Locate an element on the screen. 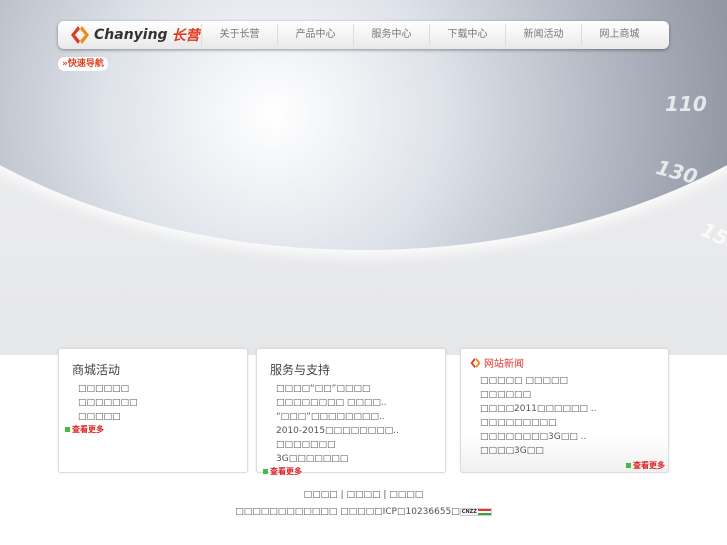 The image size is (727, 545). list-item: □□□□□□□□□ is located at coordinates (574, 423).